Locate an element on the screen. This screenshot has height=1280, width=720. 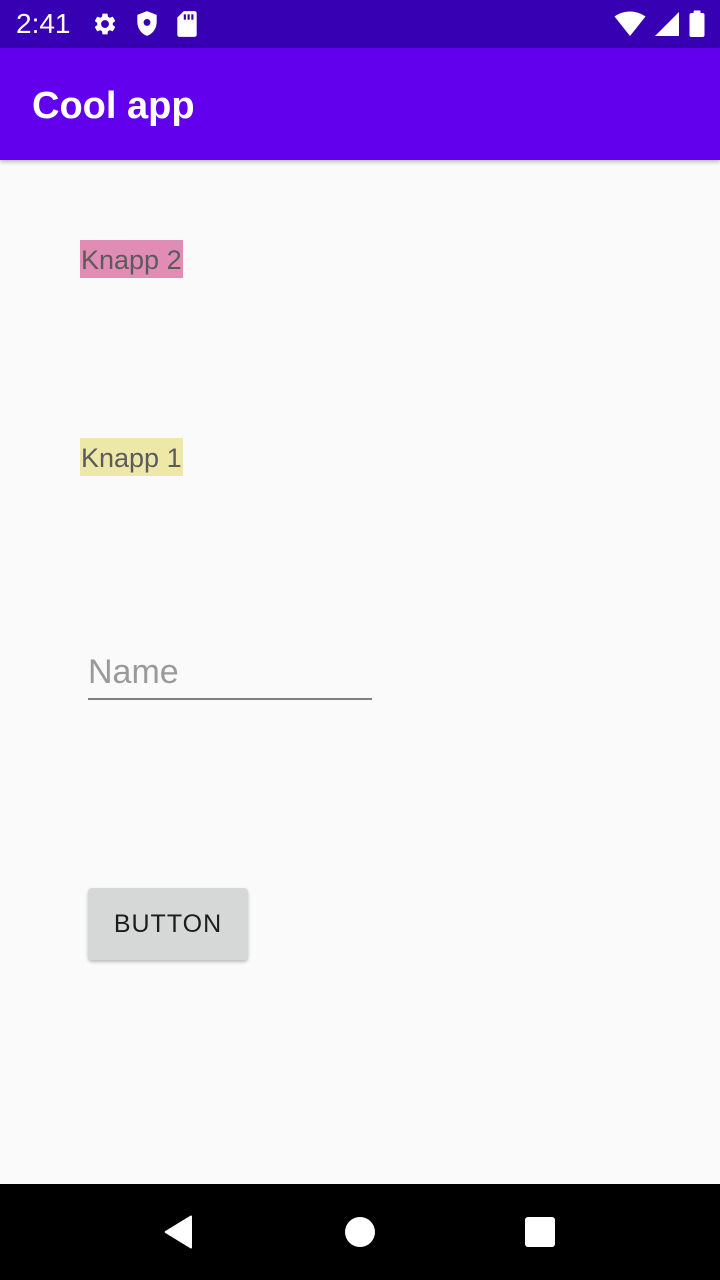
sd-card-icon is located at coordinates (187, 24).